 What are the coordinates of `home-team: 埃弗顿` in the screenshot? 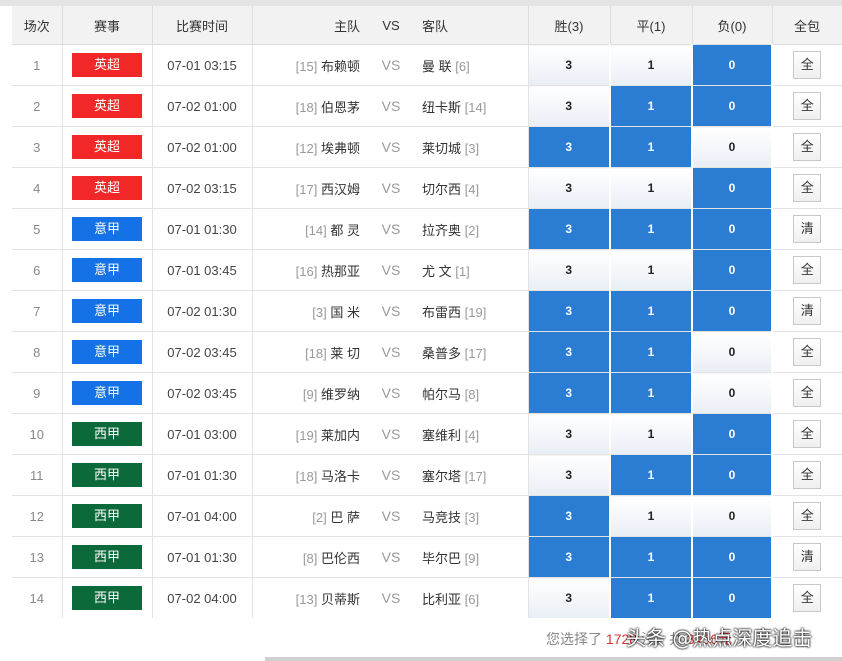 It's located at (340, 148).